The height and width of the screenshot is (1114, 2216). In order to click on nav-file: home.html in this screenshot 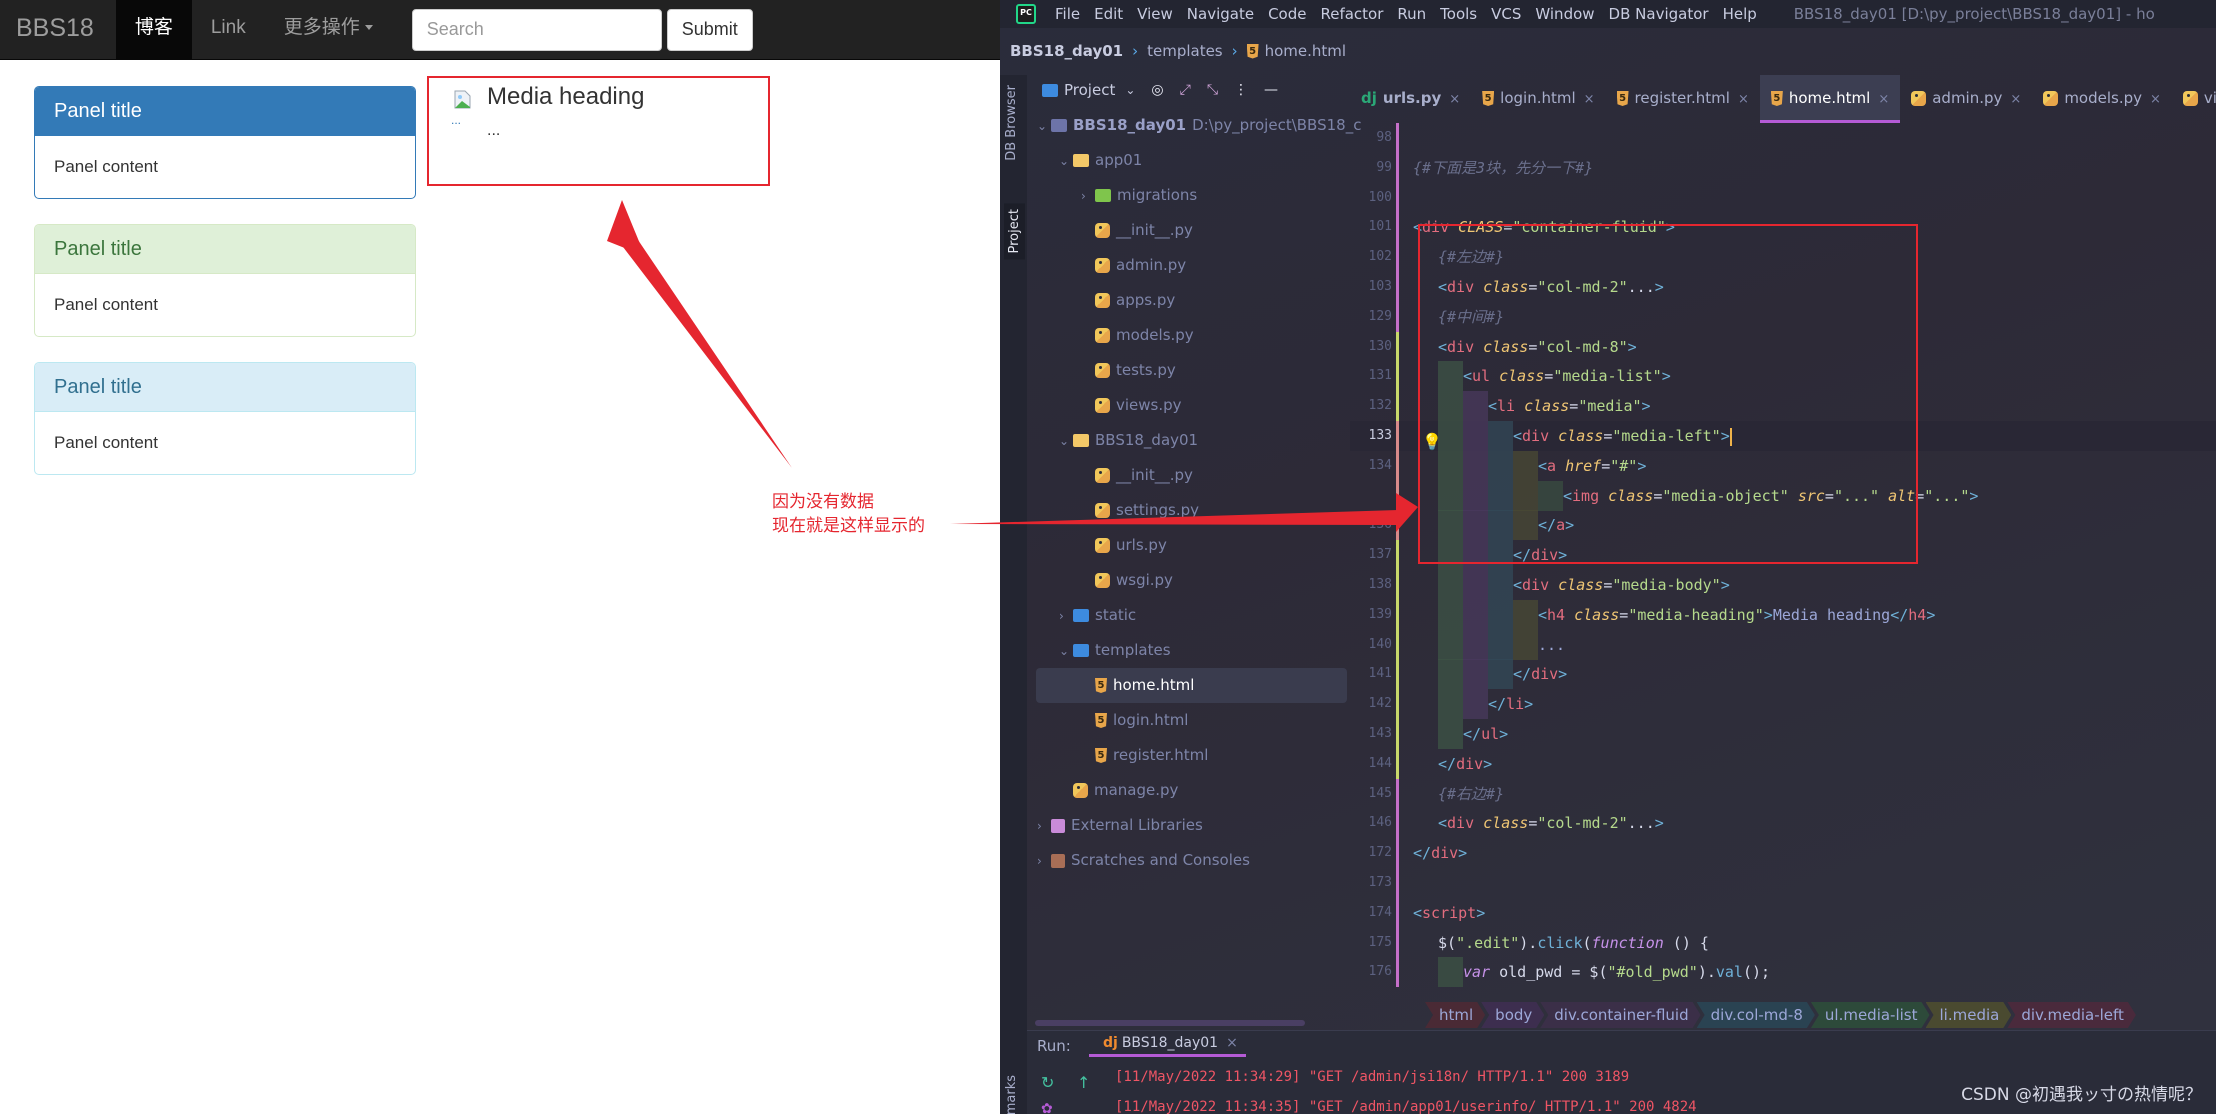, I will do `click(1305, 51)`.